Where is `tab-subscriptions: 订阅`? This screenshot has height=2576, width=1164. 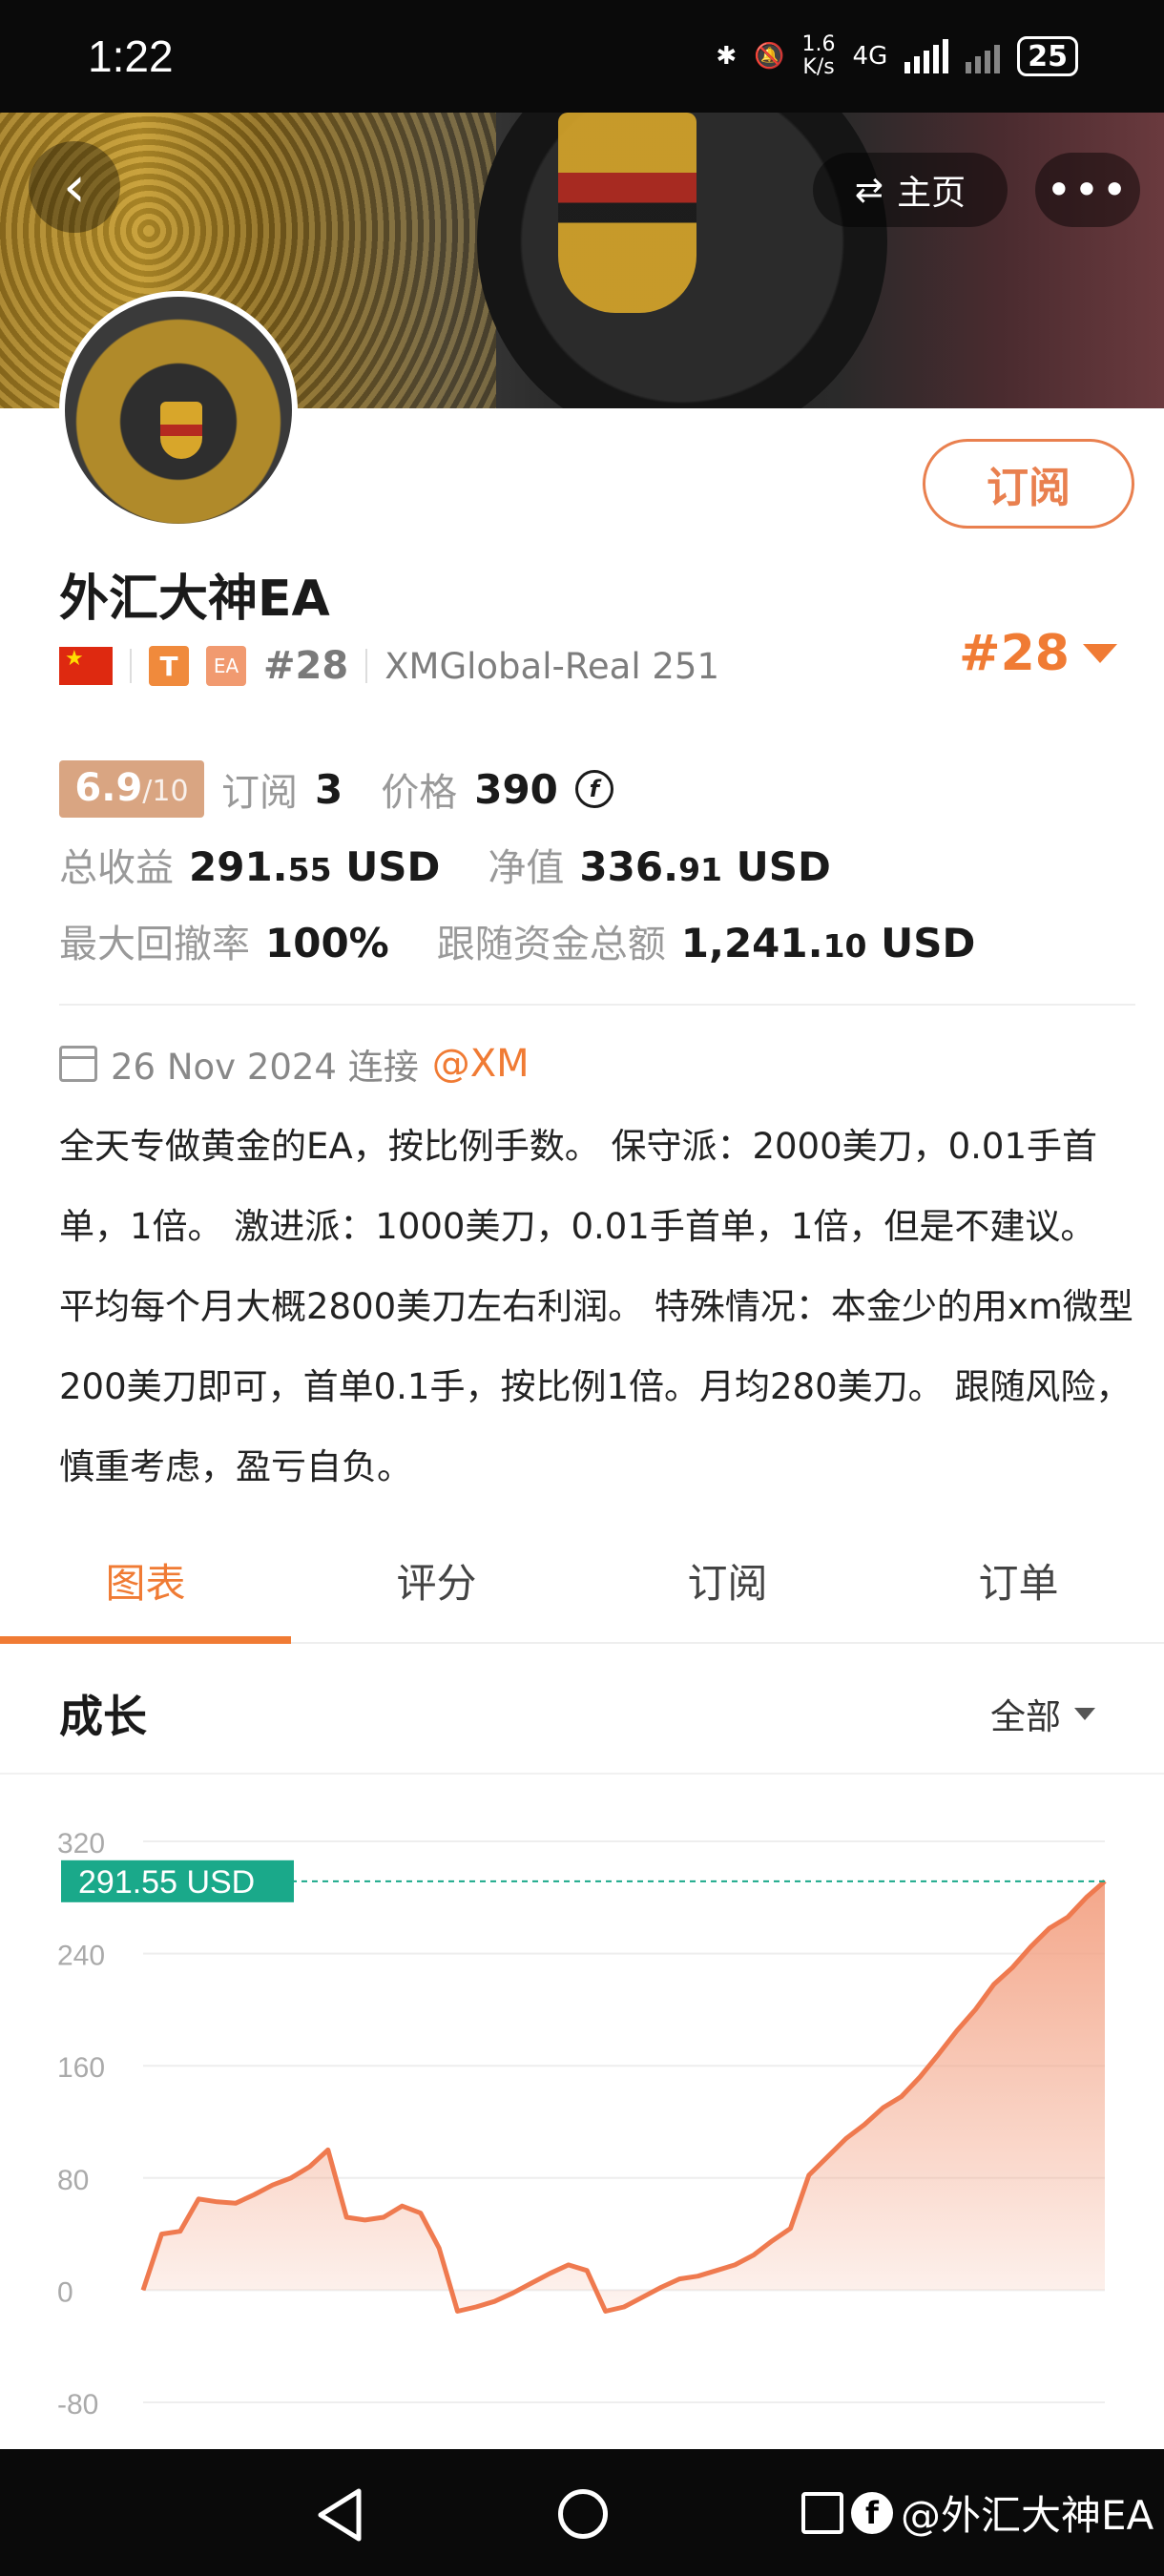 tab-subscriptions: 订阅 is located at coordinates (727, 1591).